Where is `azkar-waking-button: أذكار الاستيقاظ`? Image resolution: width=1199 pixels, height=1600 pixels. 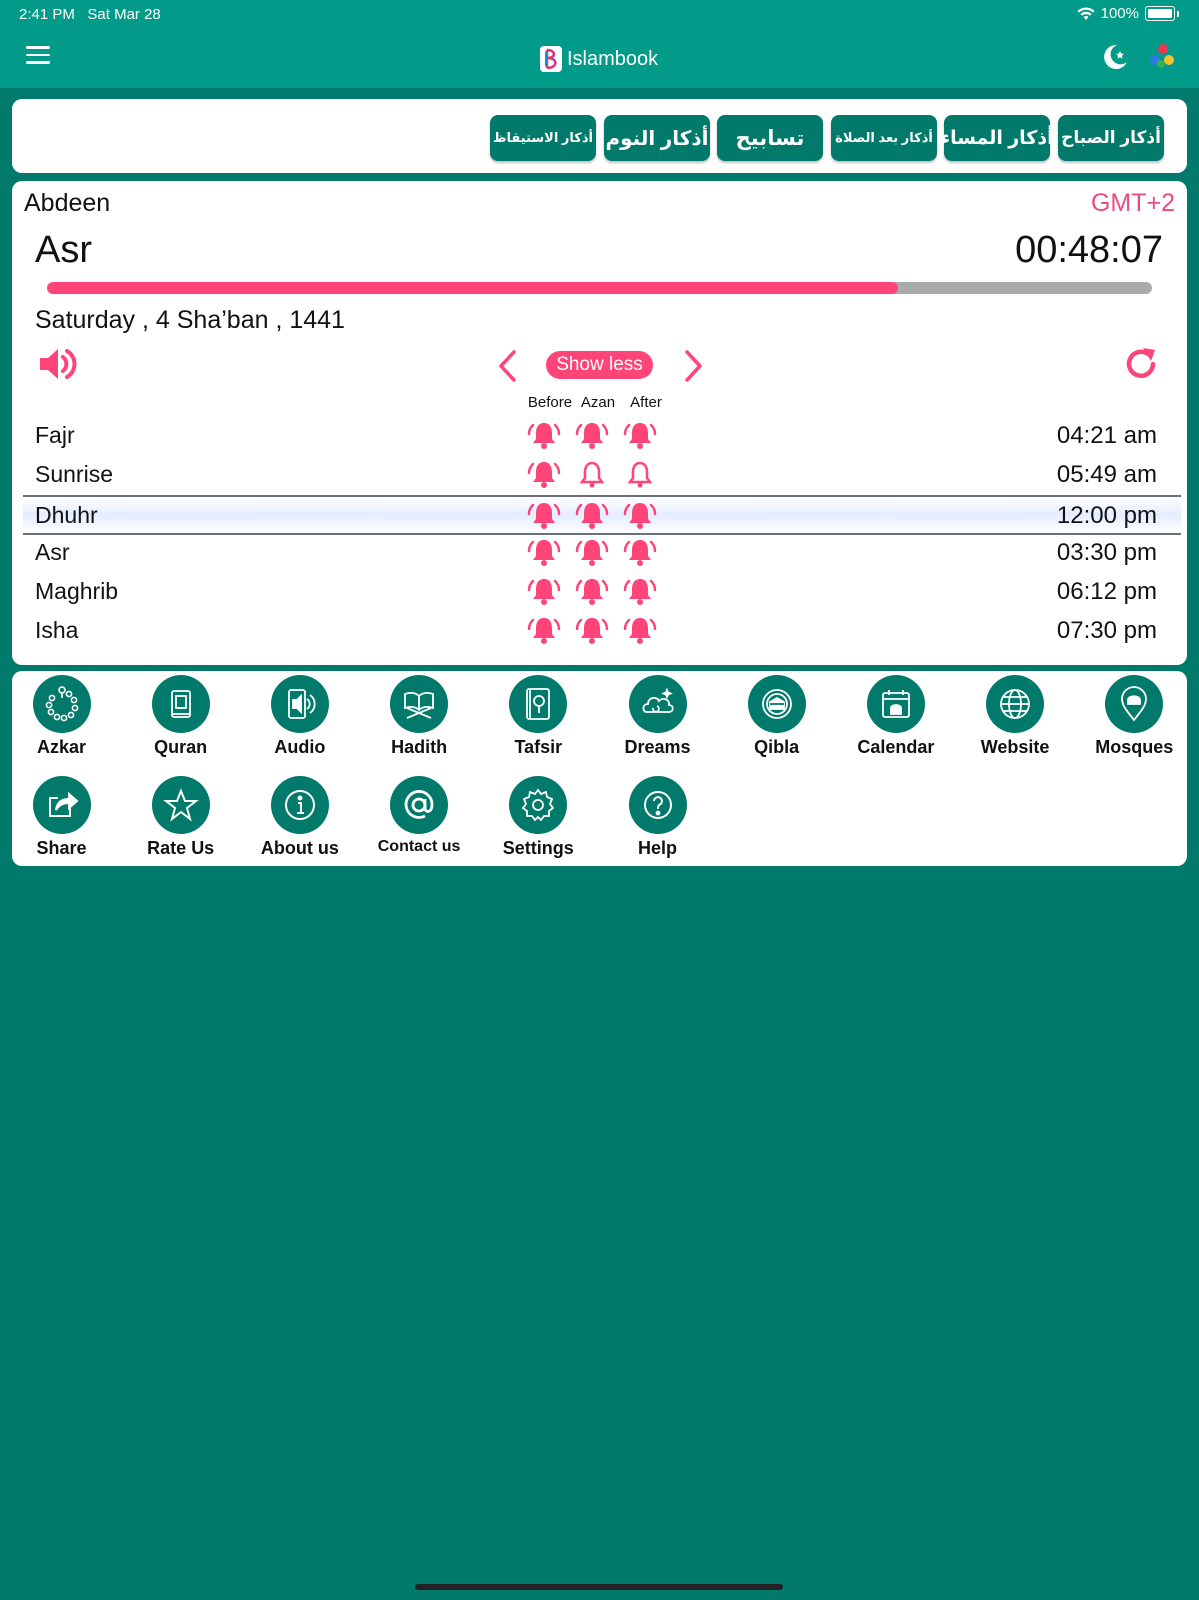 azkar-waking-button: أذكار الاستيقاظ is located at coordinates (543, 138).